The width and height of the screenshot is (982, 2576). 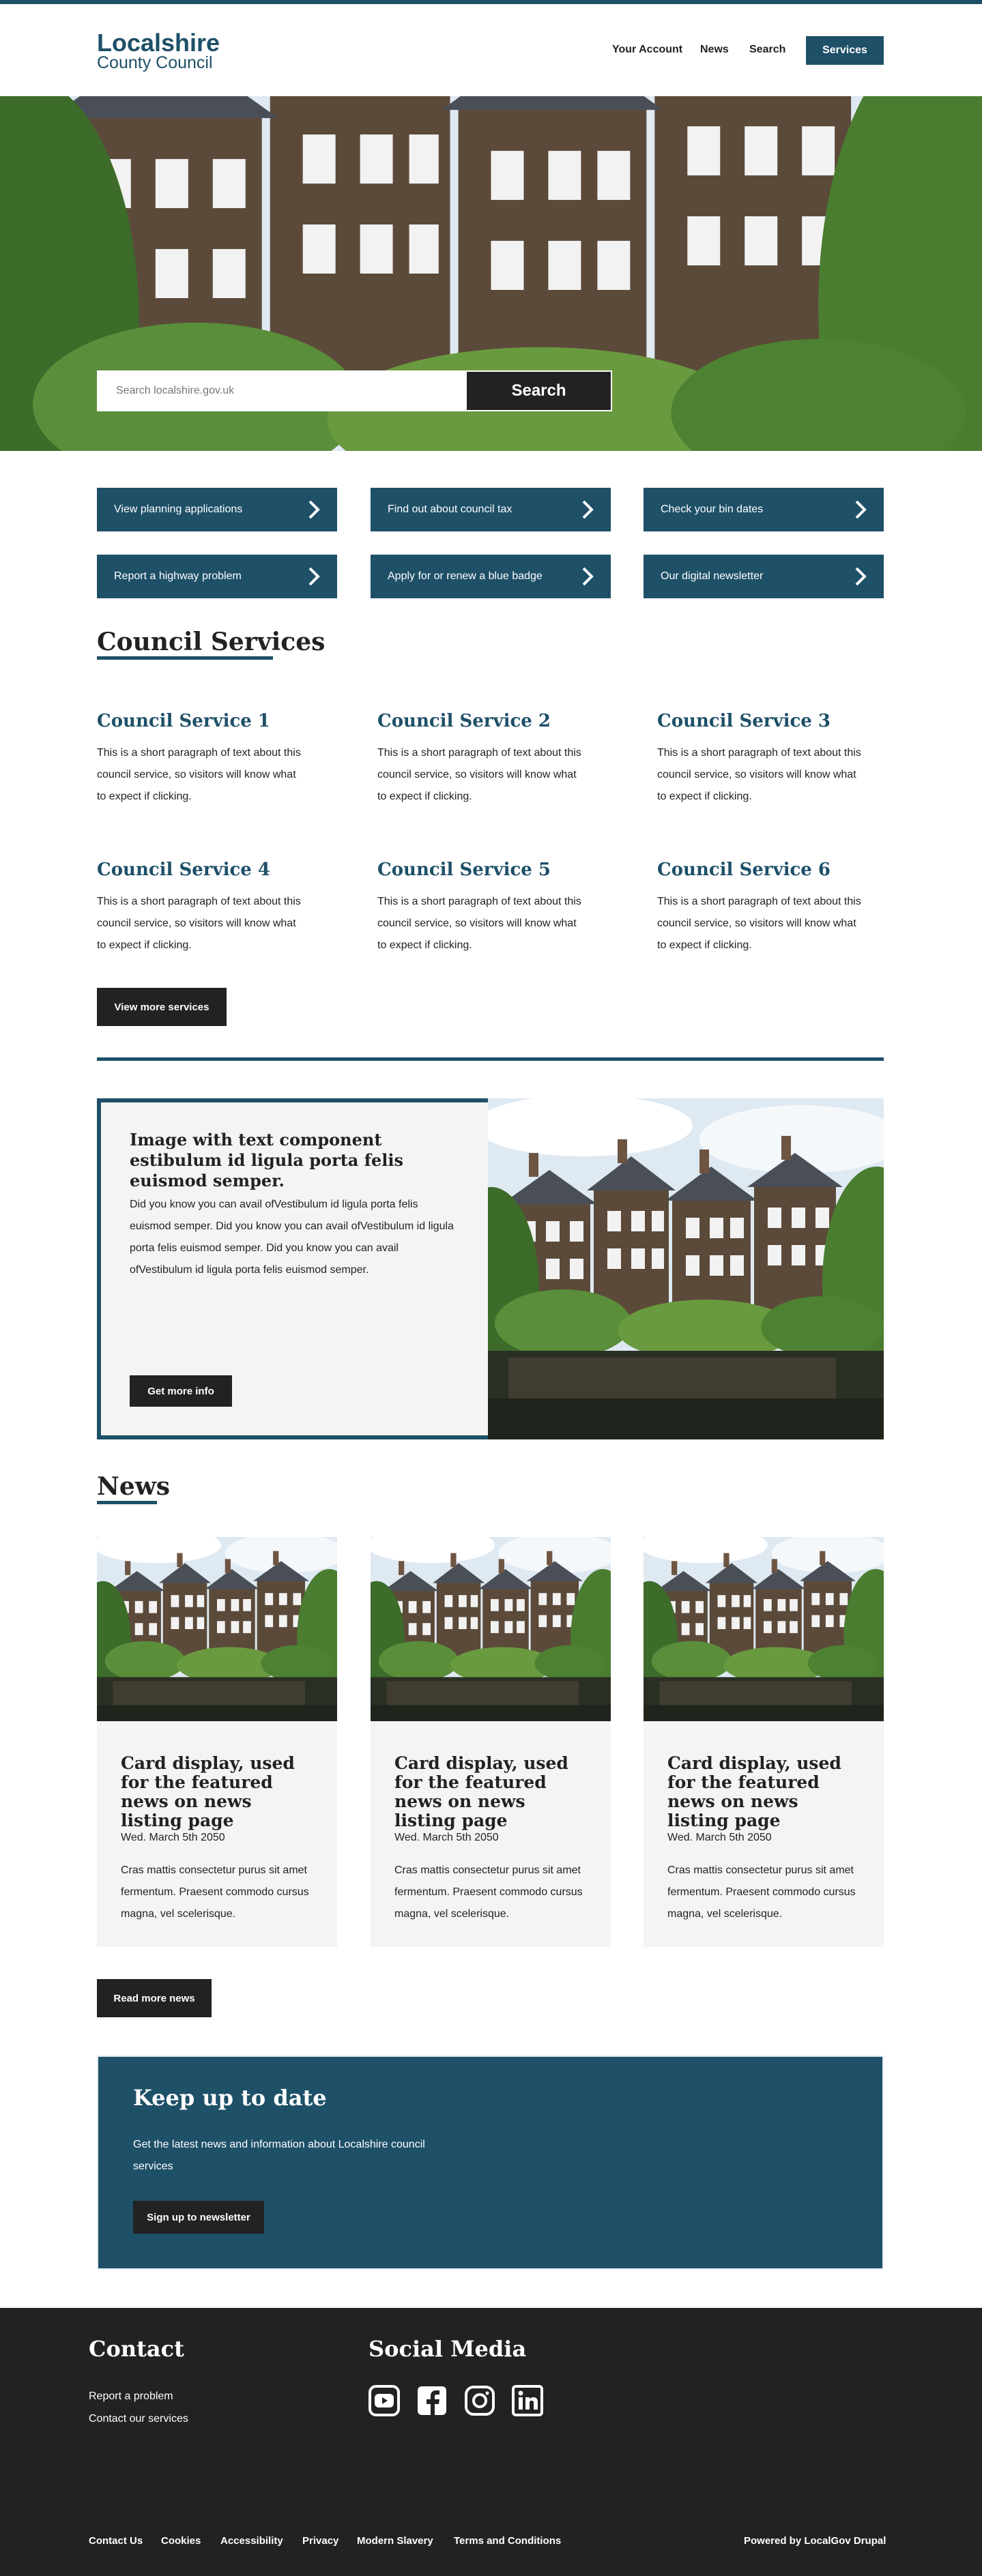 What do you see at coordinates (744, 721) in the screenshot?
I see `service-title-3: Council Service 3` at bounding box center [744, 721].